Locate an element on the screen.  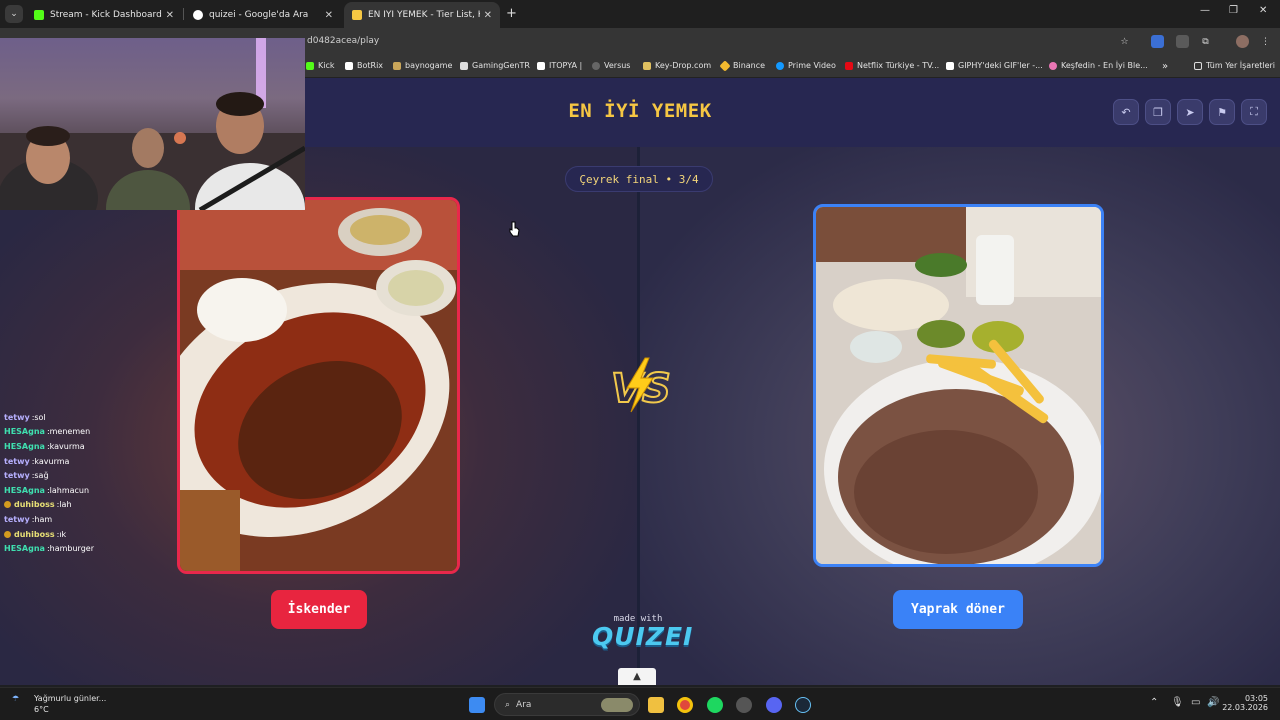
microphone-icon: 🎙 is located at coordinates (1177, 702).